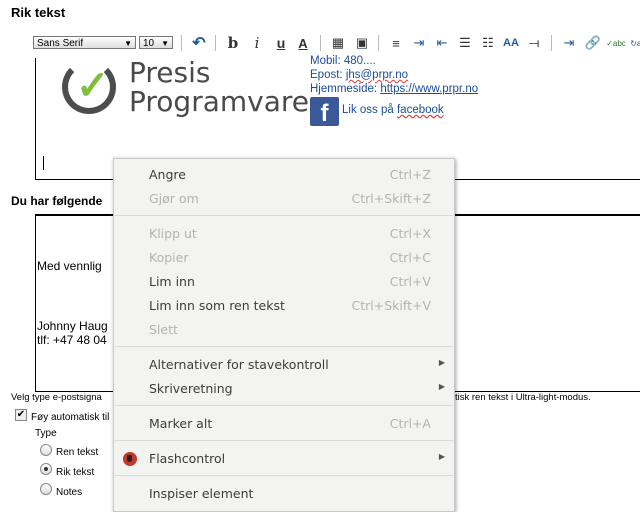  I want to click on text-cursor, so click(43, 163).